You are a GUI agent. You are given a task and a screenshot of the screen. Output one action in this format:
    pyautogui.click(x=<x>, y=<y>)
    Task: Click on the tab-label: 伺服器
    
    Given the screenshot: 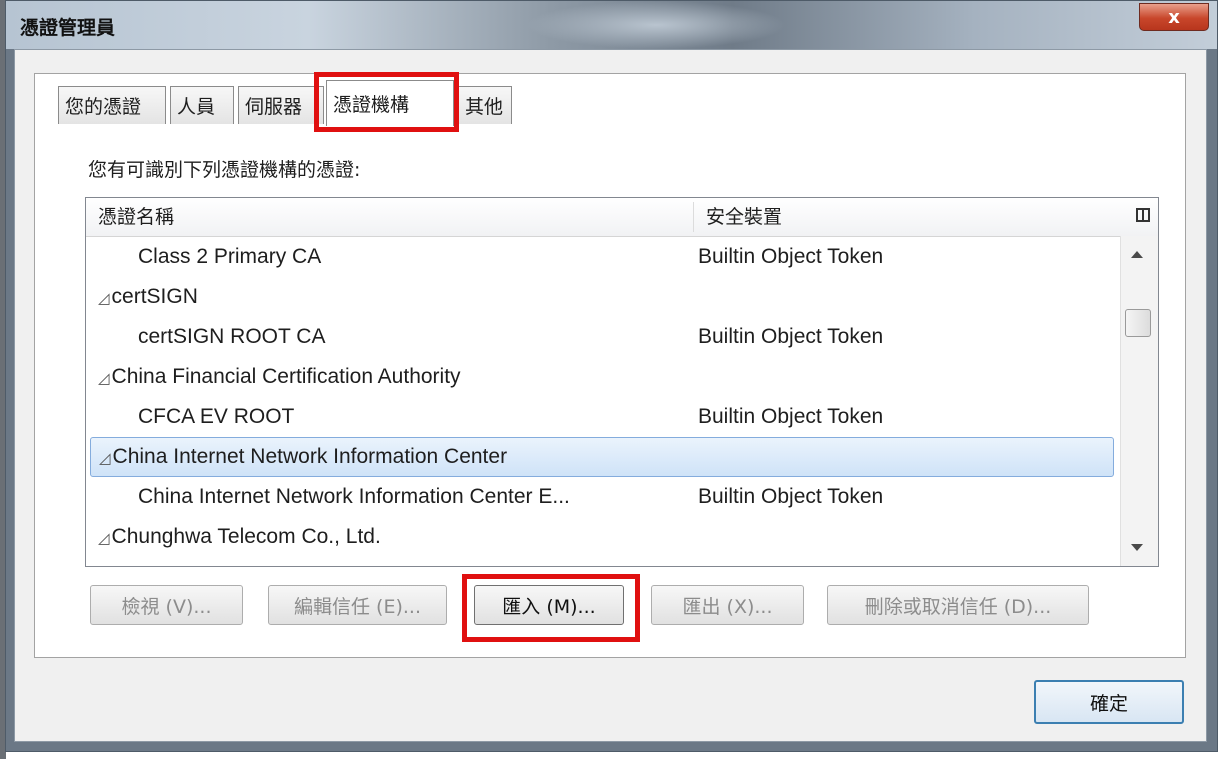 What is the action you would take?
    pyautogui.click(x=274, y=107)
    